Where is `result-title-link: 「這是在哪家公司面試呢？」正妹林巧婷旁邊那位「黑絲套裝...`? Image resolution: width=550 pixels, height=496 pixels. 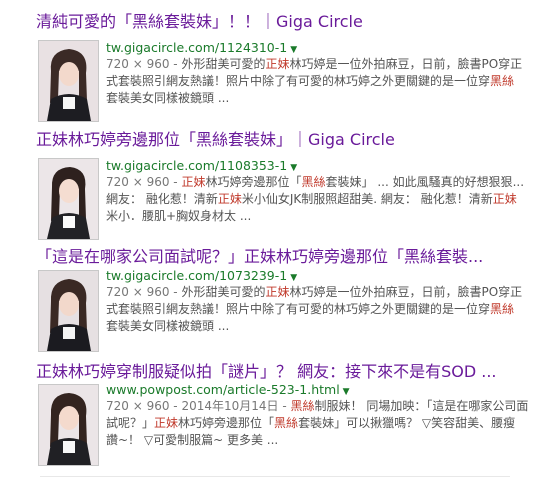
result-title-link: 「這是在哪家公司面試呢？」正妹林巧婷旁邊那位「黑絲套裝... is located at coordinates (259, 257).